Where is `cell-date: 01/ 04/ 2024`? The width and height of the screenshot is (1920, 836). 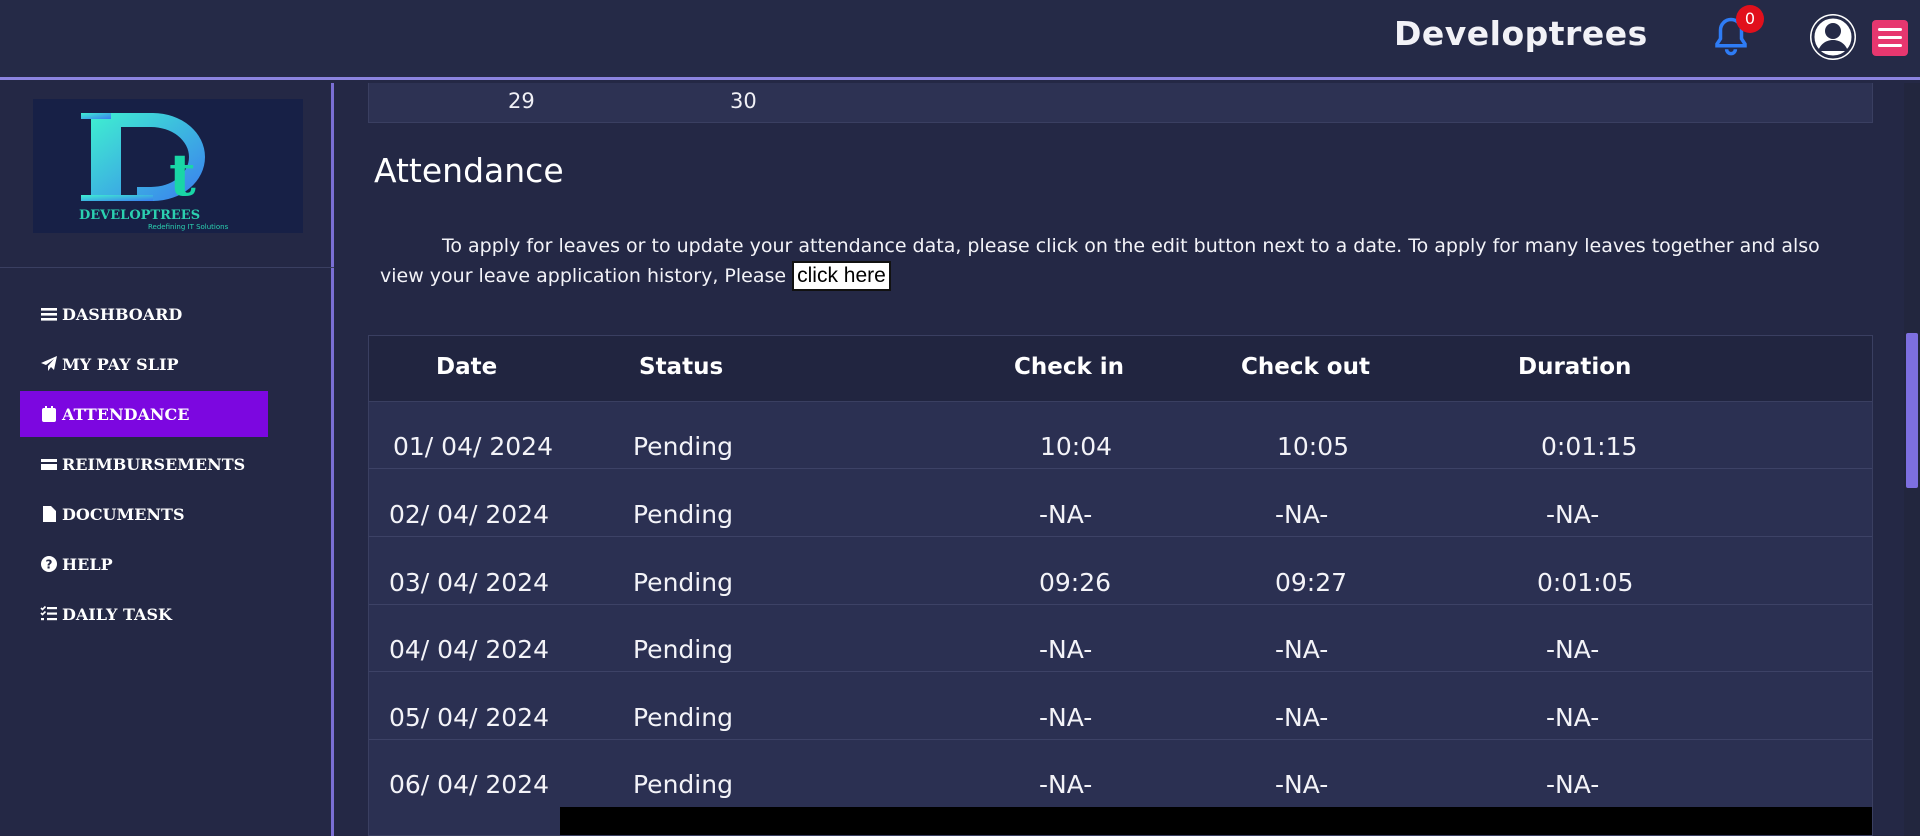
cell-date: 01/ 04/ 2024 is located at coordinates (473, 446).